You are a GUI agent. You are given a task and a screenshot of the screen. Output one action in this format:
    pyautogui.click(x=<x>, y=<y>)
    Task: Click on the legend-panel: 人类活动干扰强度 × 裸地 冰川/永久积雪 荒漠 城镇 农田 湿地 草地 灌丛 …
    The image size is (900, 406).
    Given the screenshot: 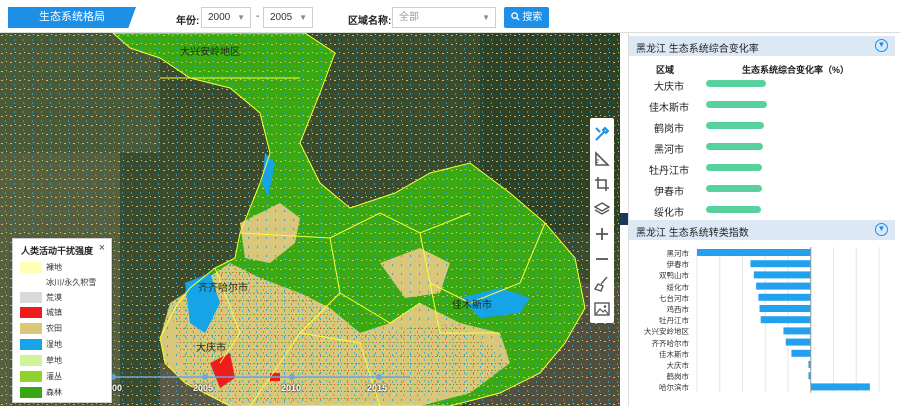 What is the action you would take?
    pyautogui.click(x=62, y=320)
    